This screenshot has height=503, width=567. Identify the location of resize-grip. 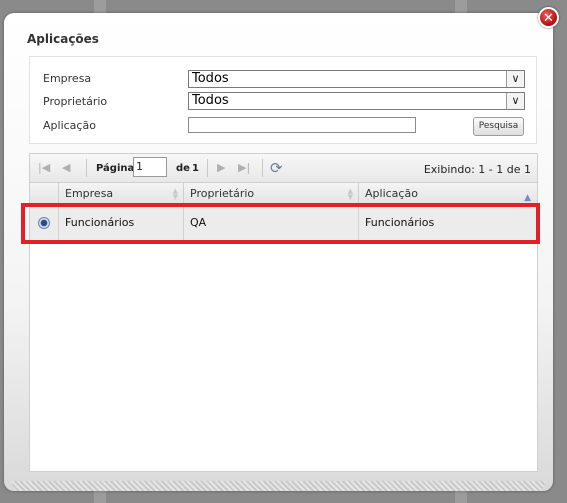
(278, 486).